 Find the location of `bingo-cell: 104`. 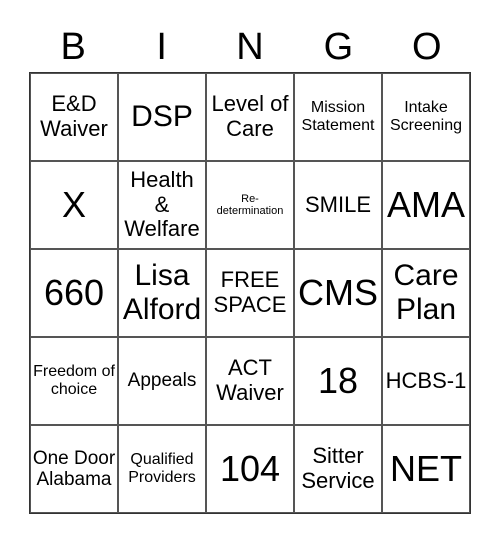

bingo-cell: 104 is located at coordinates (250, 469).